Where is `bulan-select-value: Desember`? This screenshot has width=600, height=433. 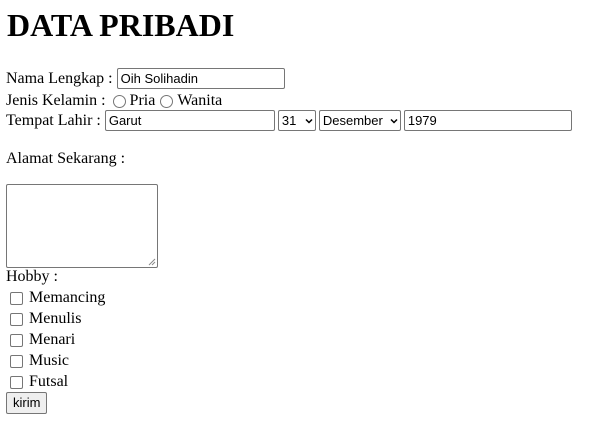
bulan-select-value: Desember is located at coordinates (352, 120).